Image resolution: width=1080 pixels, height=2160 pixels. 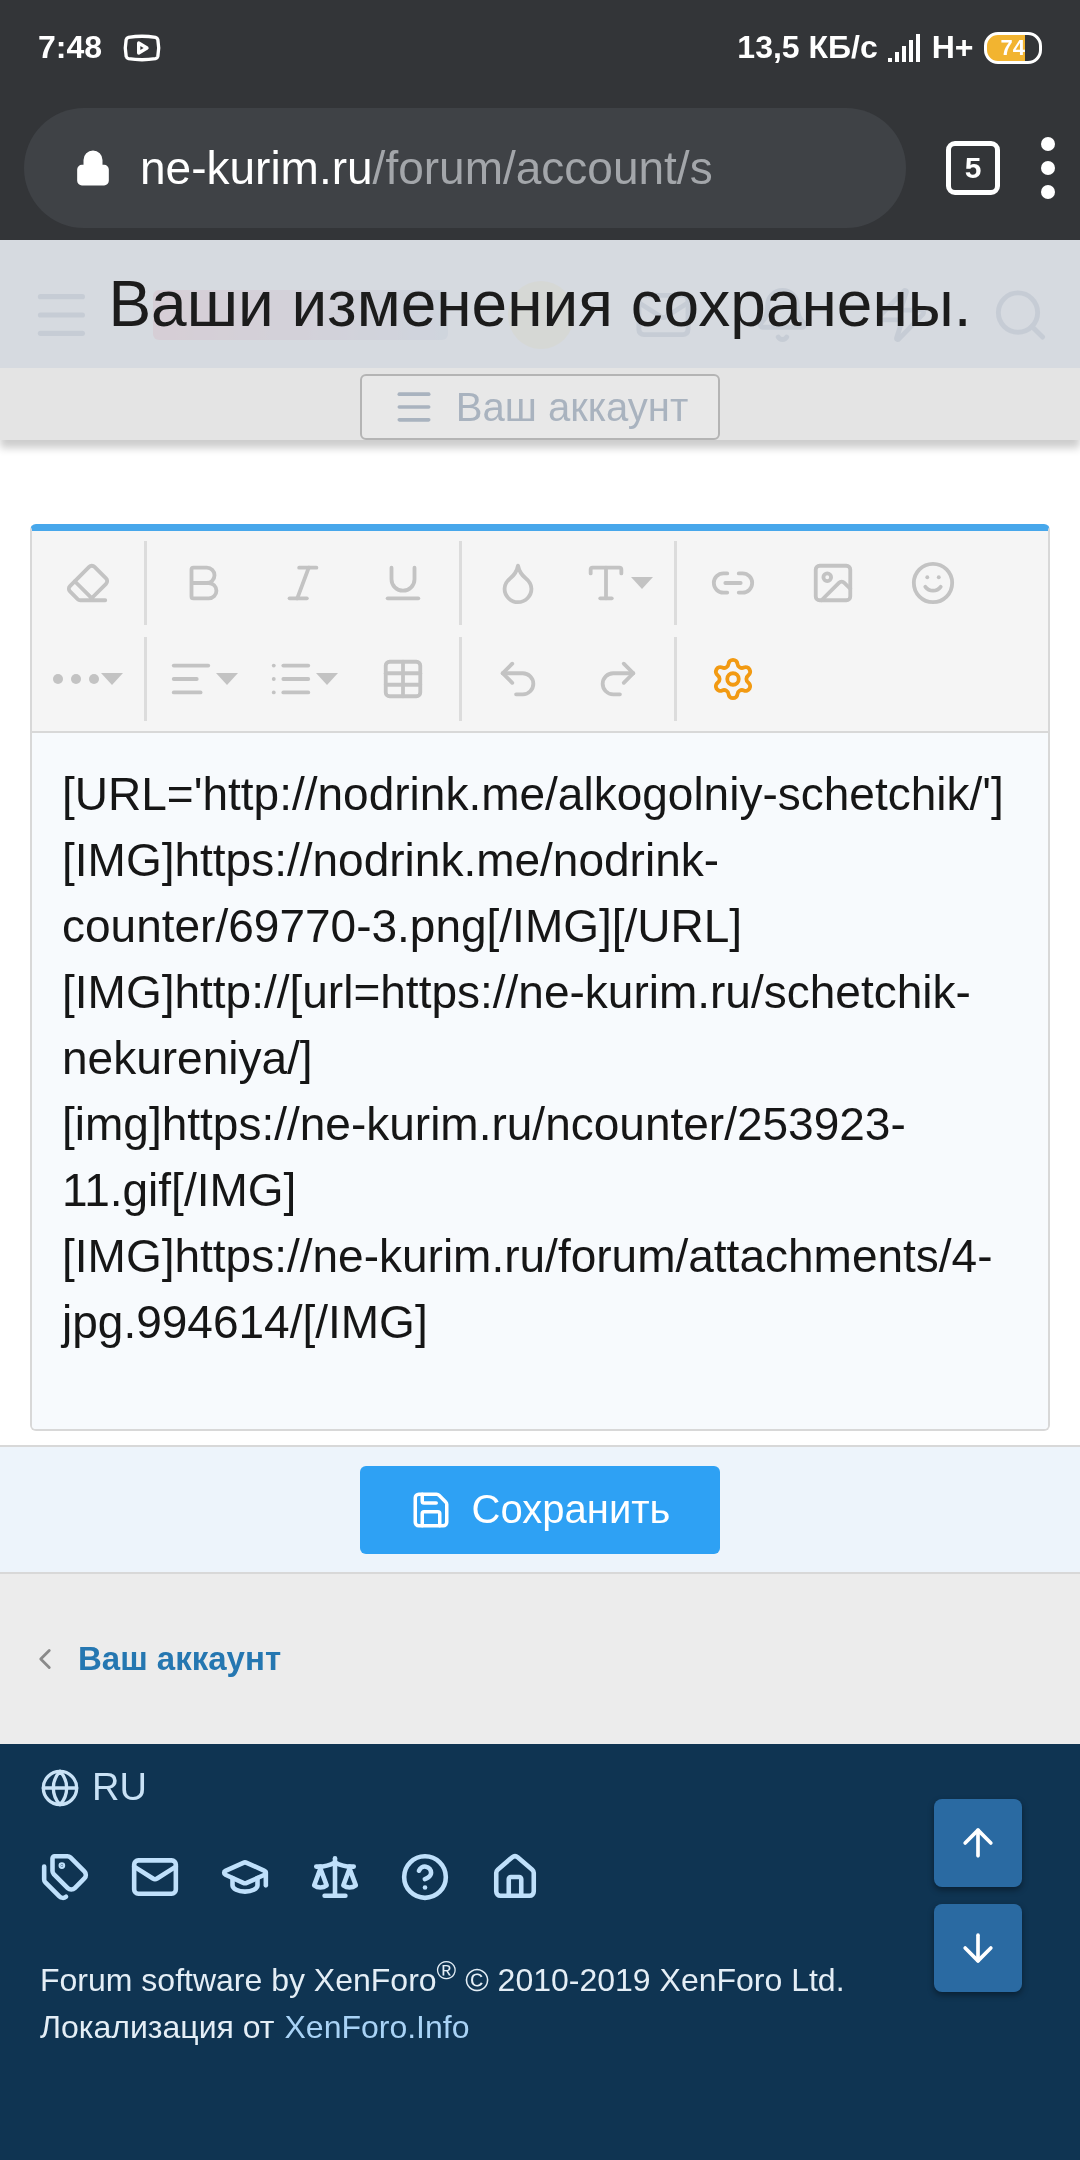 I want to click on network-speed: 13,5 КБ/с, so click(x=807, y=47).